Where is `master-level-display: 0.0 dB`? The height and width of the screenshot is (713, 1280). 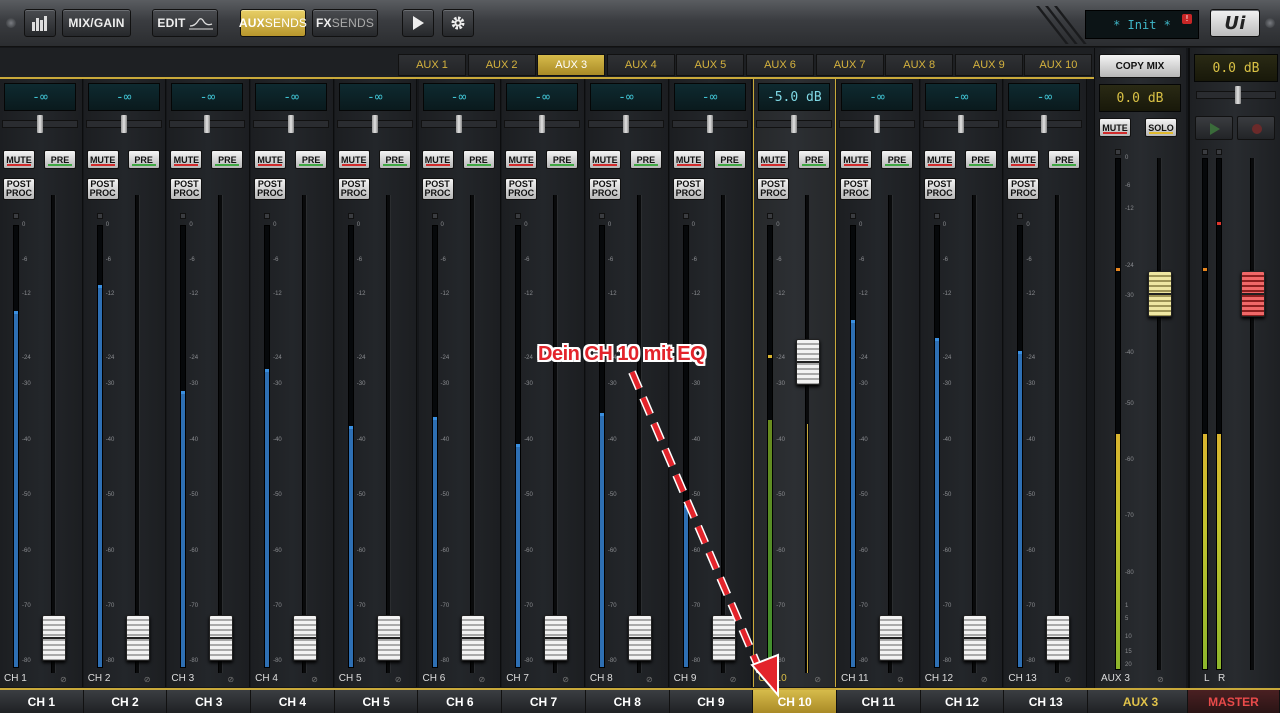 master-level-display: 0.0 dB is located at coordinates (1236, 68).